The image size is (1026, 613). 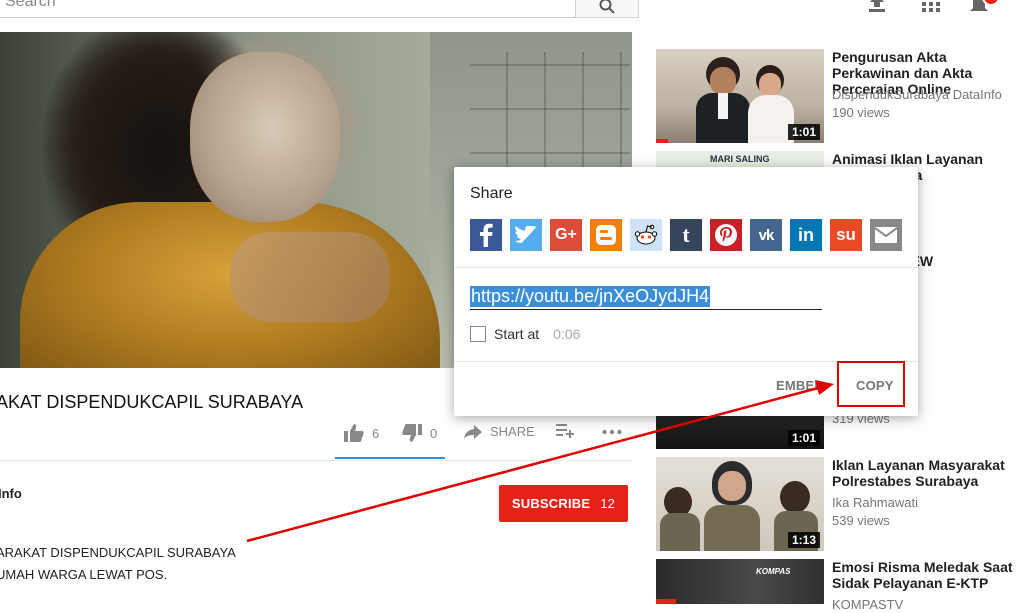 What do you see at coordinates (806, 235) in the screenshot?
I see `linkedin-icon: in` at bounding box center [806, 235].